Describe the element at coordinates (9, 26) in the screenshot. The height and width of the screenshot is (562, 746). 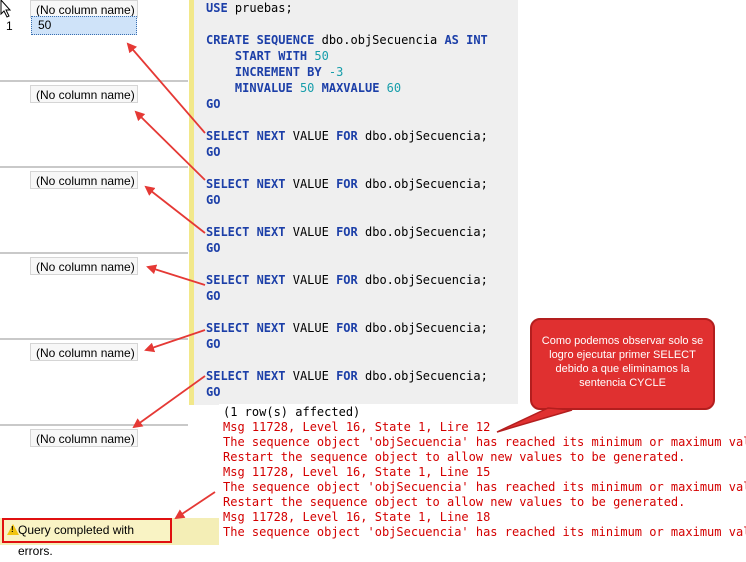
I see `row-number: 1` at that location.